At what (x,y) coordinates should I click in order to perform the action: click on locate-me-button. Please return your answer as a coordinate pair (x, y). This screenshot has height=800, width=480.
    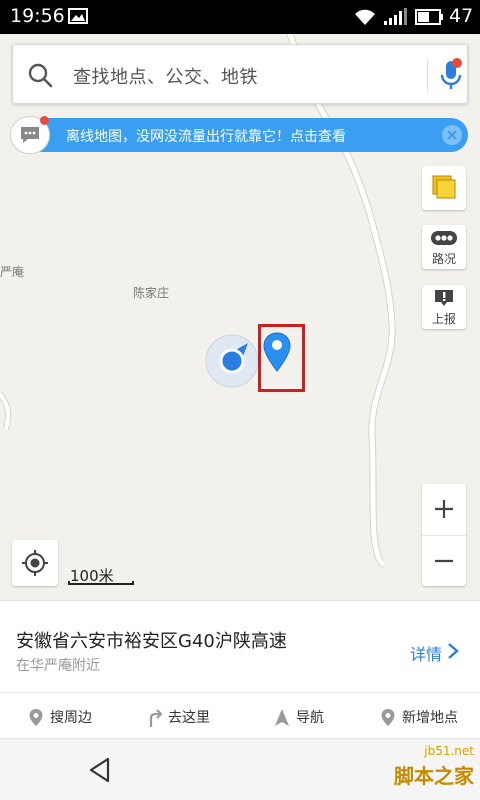
    Looking at the image, I should click on (35, 563).